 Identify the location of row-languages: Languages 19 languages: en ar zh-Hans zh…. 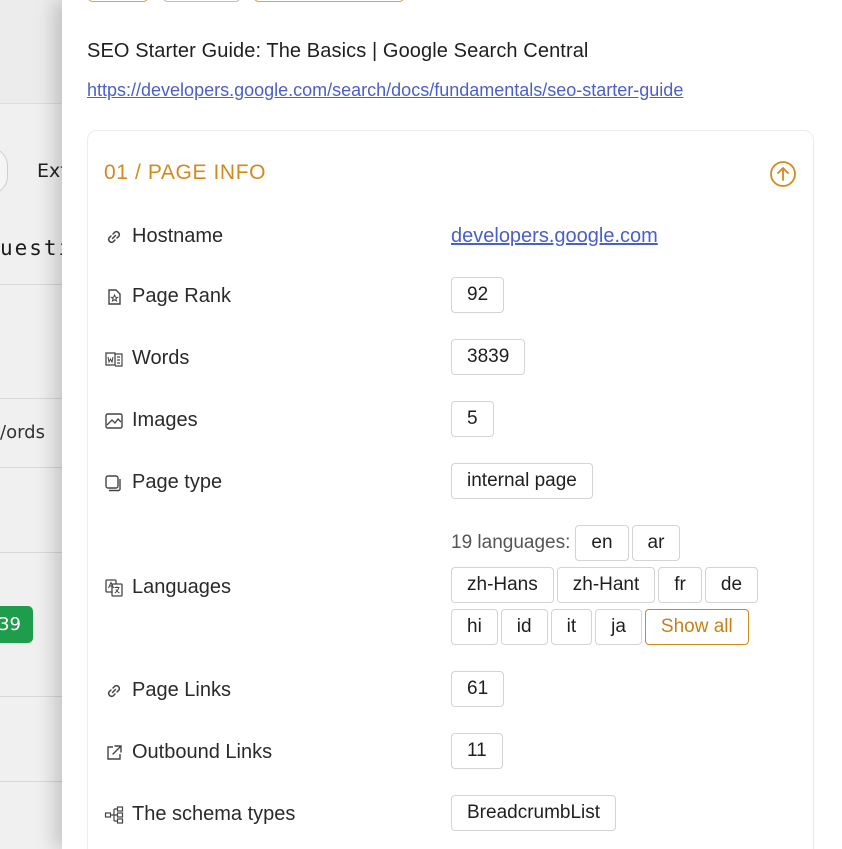
(449, 585).